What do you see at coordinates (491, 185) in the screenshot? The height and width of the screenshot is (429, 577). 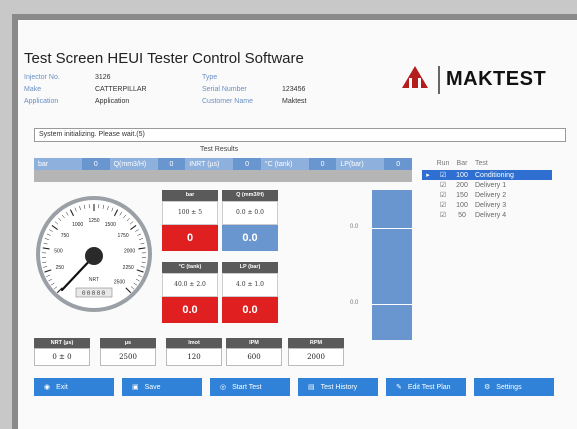 I see `run-test: Delivery 1` at bounding box center [491, 185].